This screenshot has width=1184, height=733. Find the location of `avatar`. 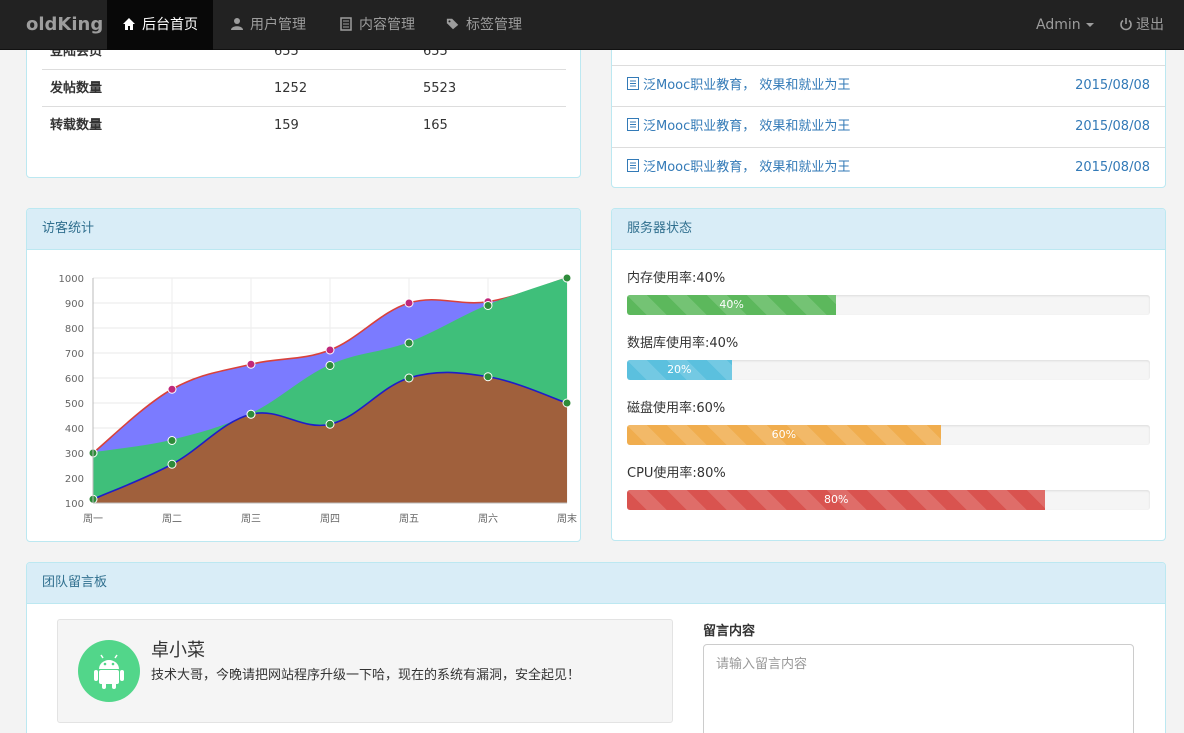

avatar is located at coordinates (109, 671).